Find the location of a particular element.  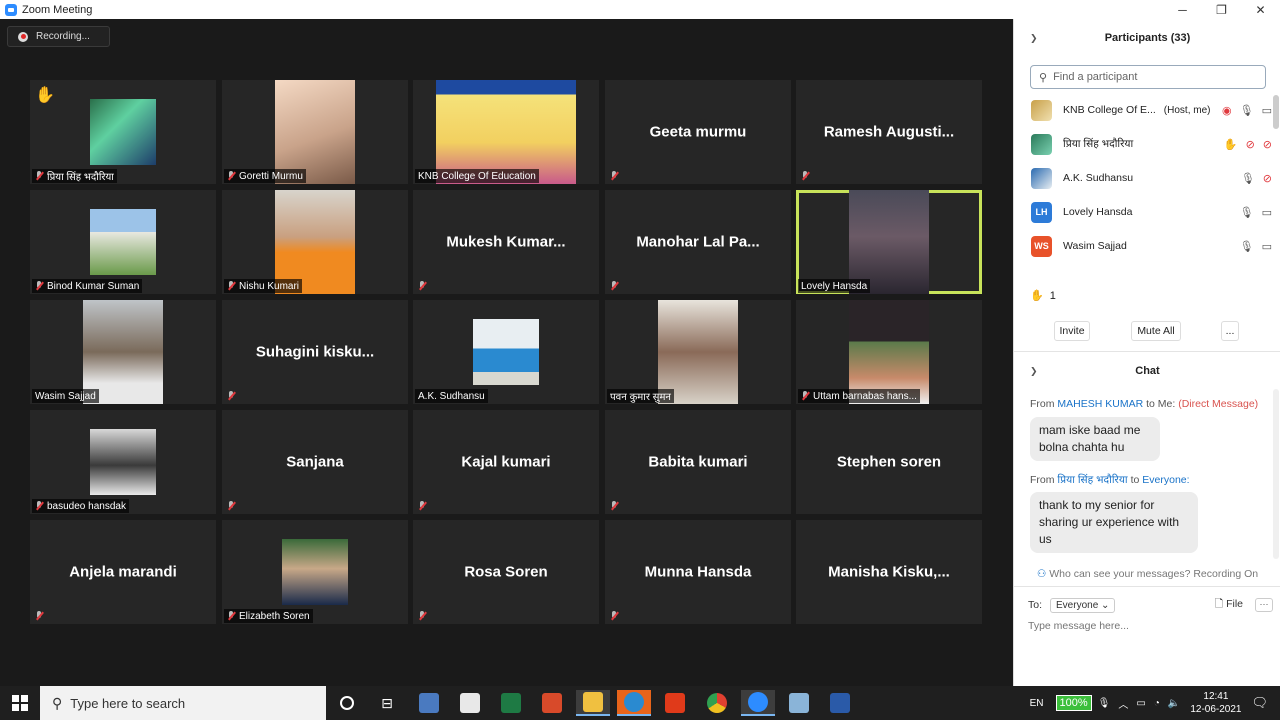

taskbar-search-input: ⚲ Type here to search is located at coordinates (183, 703).